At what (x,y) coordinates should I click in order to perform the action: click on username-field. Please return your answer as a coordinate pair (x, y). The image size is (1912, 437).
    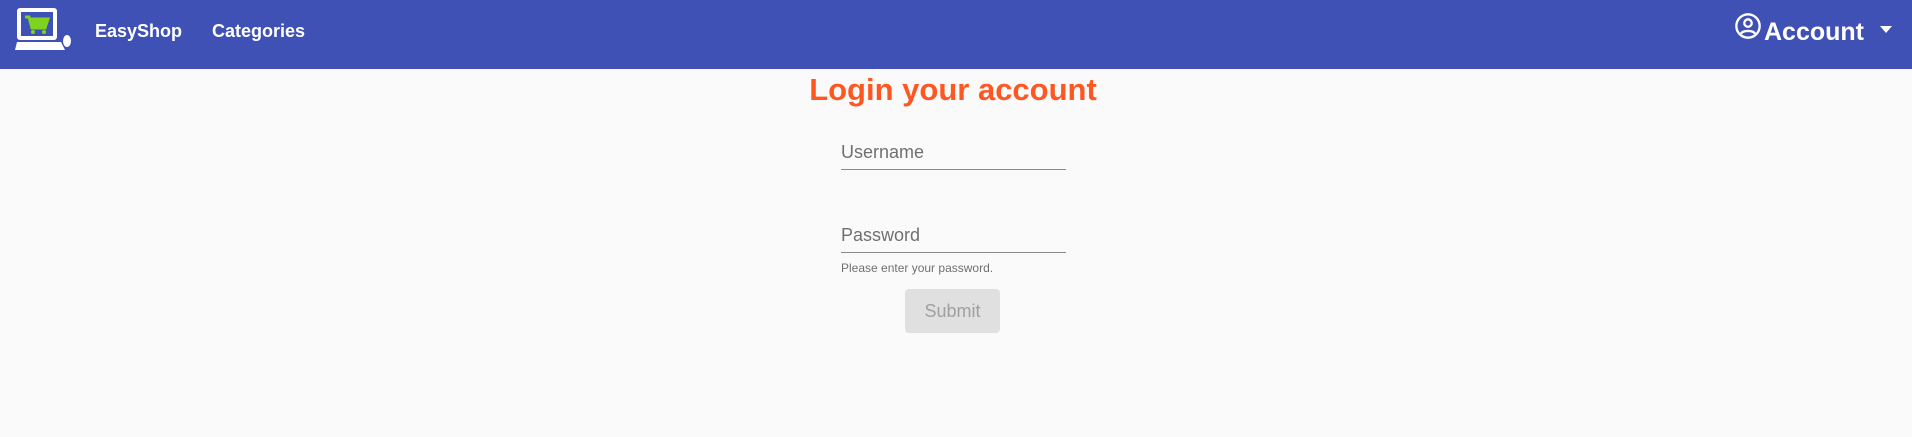
    Looking at the image, I should click on (953, 155).